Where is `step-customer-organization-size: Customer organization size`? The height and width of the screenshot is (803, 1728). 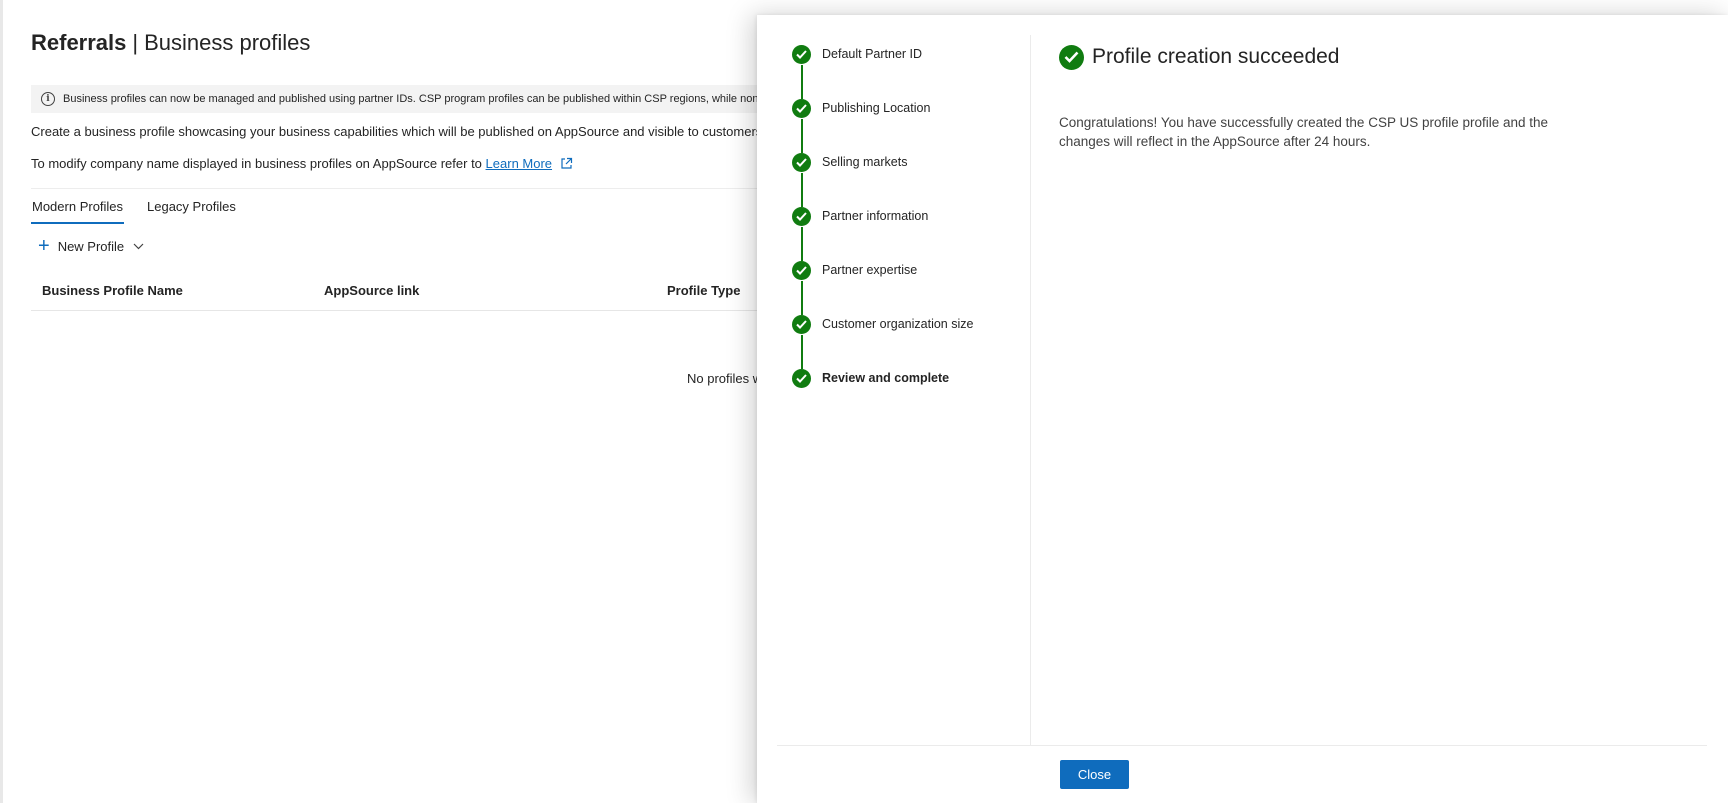 step-customer-organization-size: Customer organization size is located at coordinates (882, 324).